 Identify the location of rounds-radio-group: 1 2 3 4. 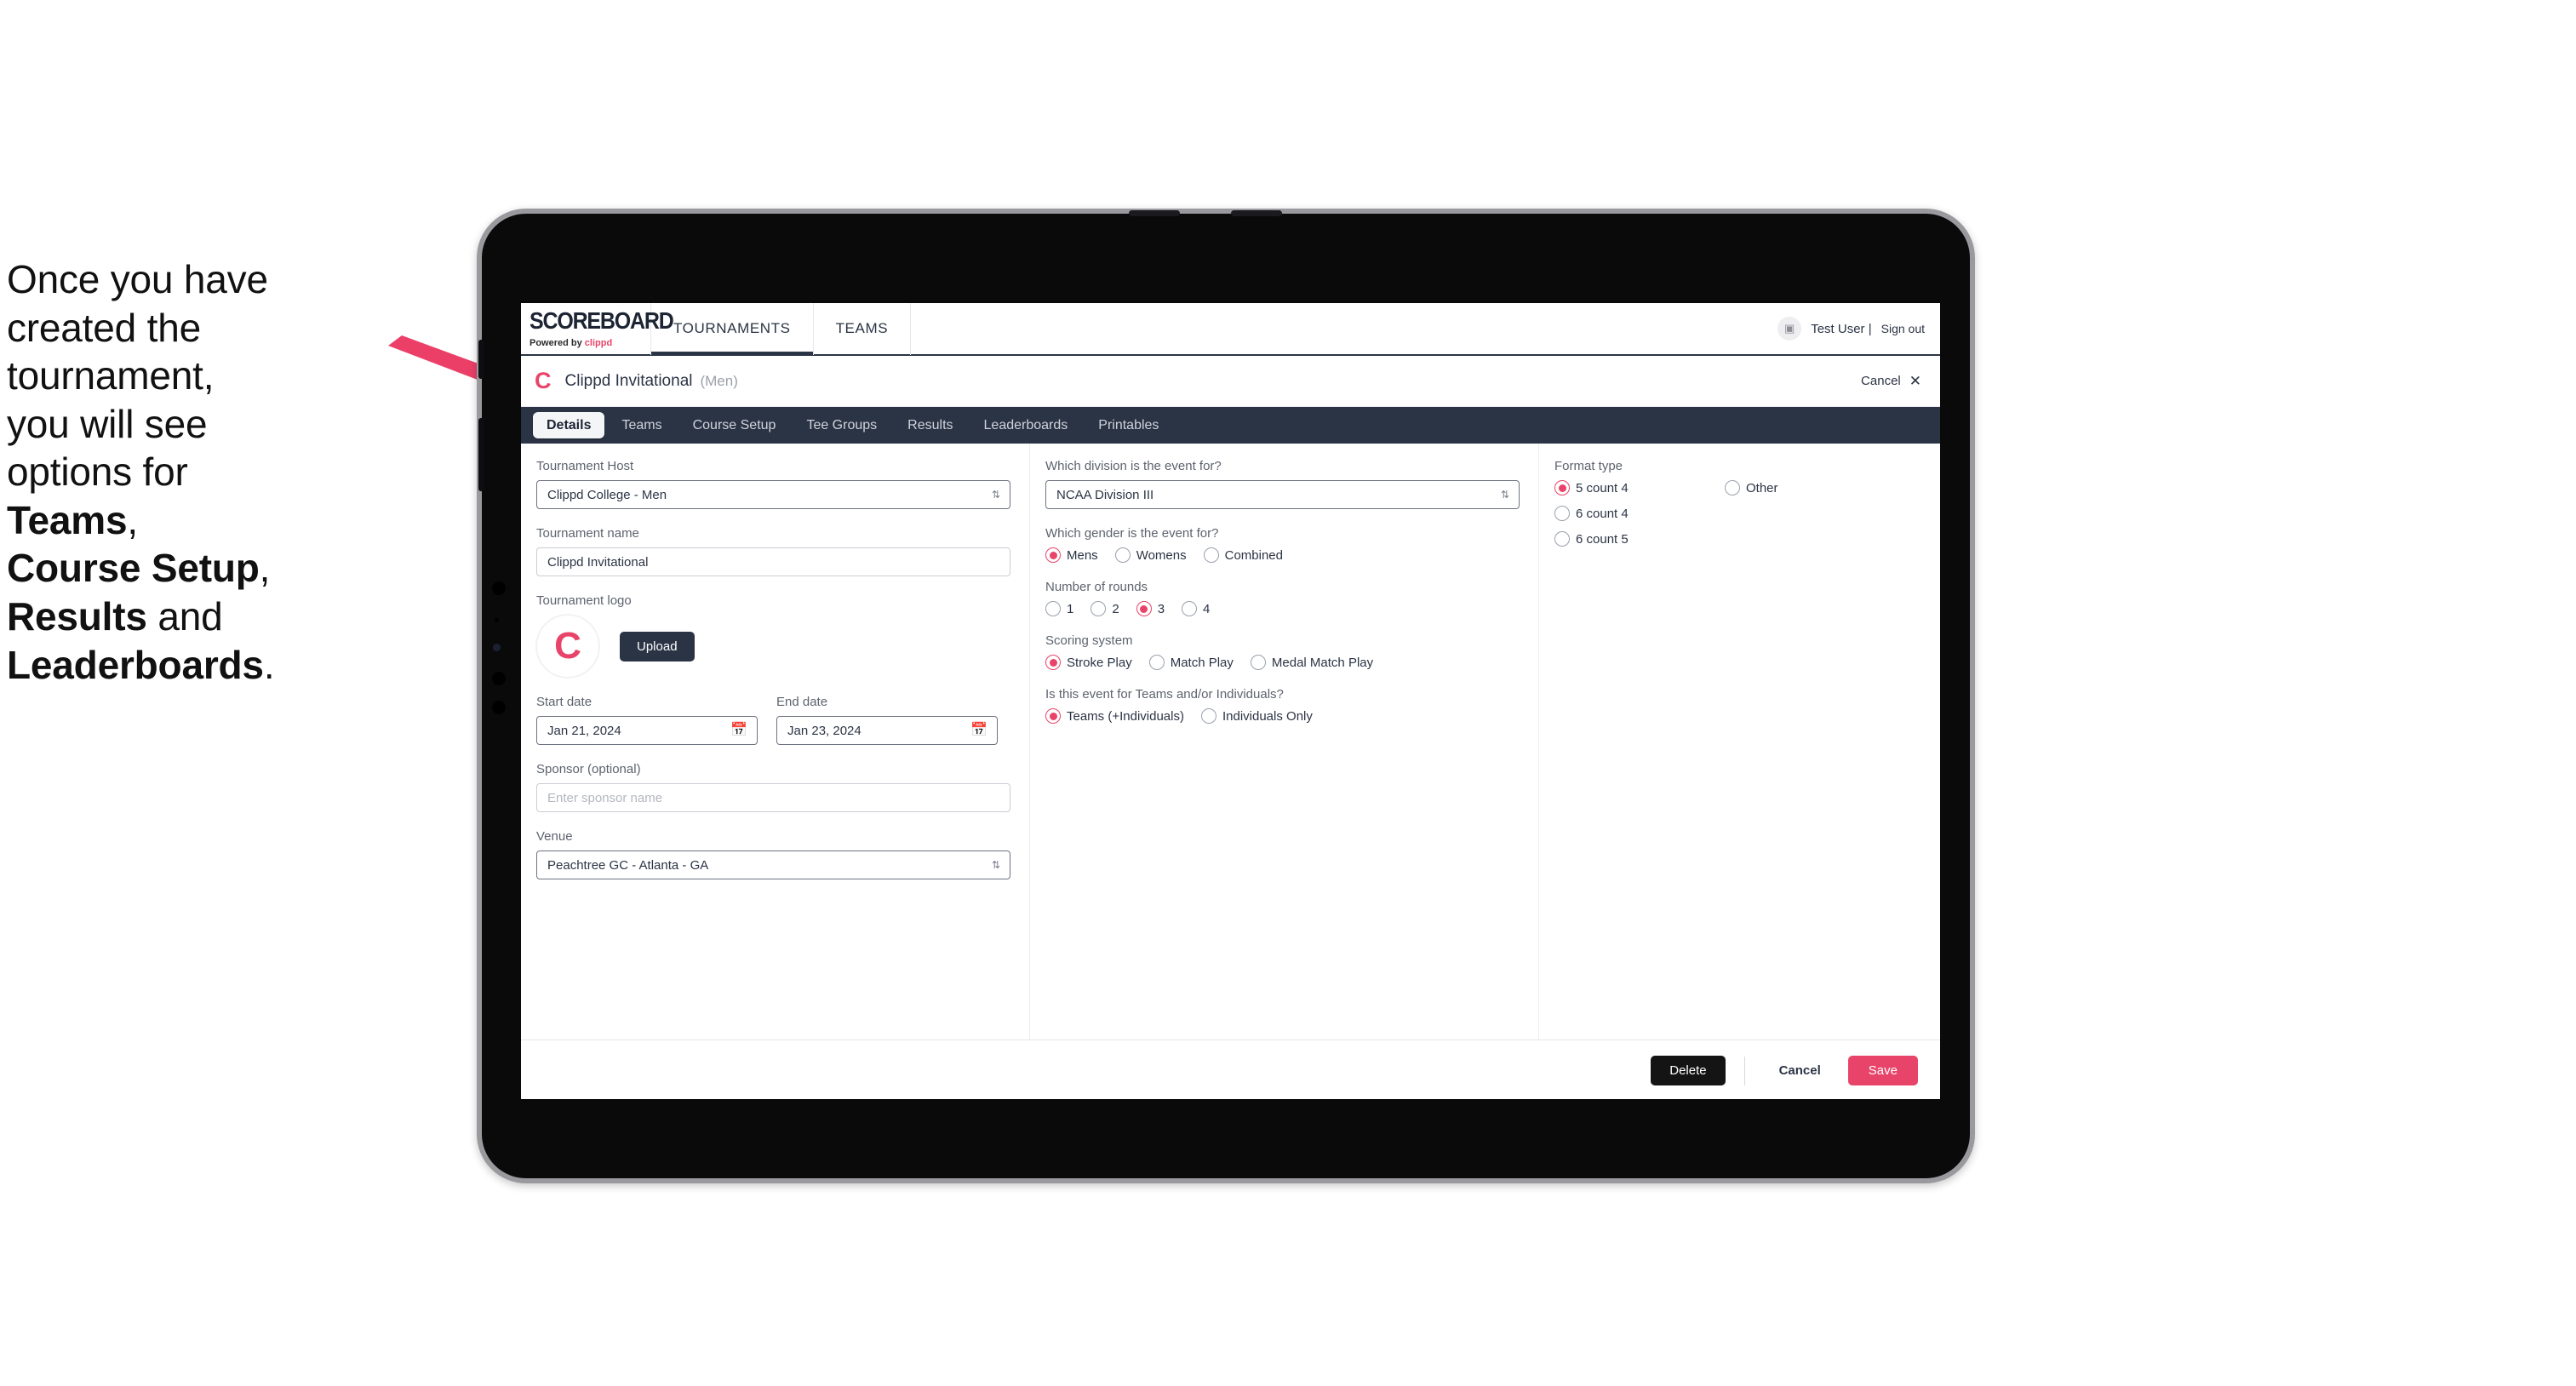
(1283, 608).